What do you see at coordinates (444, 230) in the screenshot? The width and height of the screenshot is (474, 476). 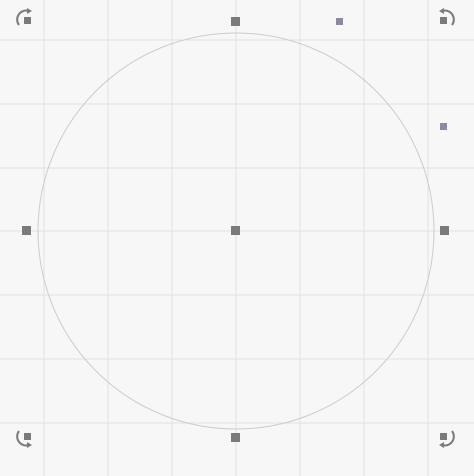 I see `resize-handle-right` at bounding box center [444, 230].